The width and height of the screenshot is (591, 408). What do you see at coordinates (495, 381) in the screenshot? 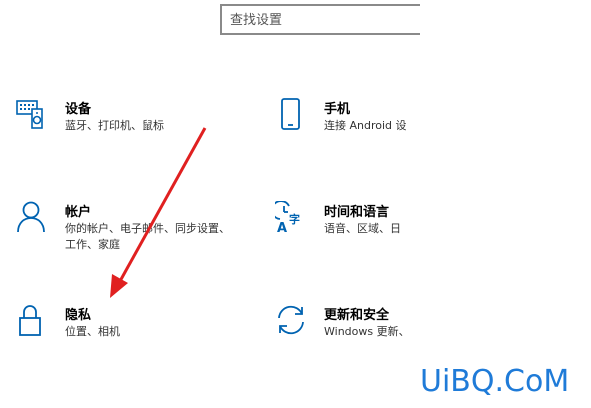
I see `watermark: UiBQ.CoM` at bounding box center [495, 381].